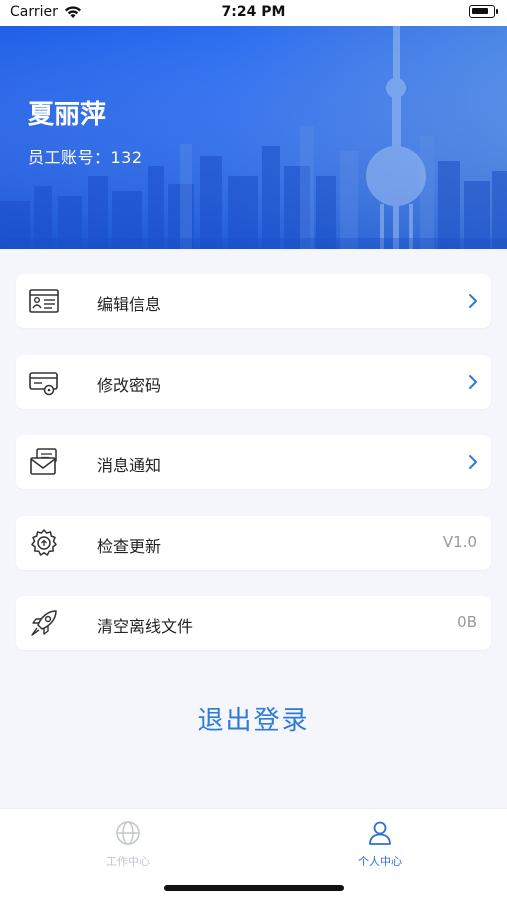 The image size is (507, 900). I want to click on rocket-icon, so click(44, 623).